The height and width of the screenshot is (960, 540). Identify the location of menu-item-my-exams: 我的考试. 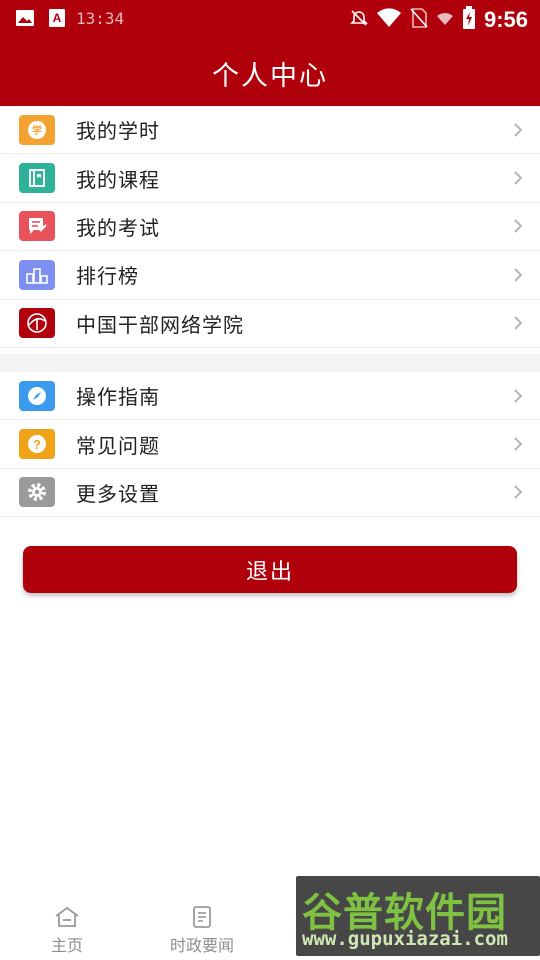
(270, 227).